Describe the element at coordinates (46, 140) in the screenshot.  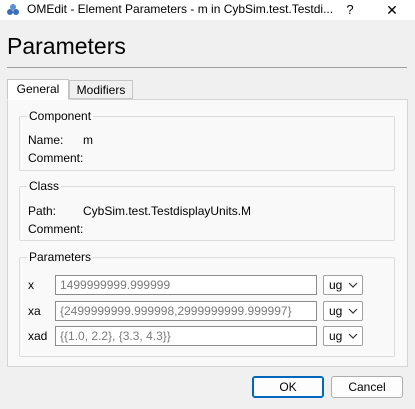
I see `name-label: Name:` at that location.